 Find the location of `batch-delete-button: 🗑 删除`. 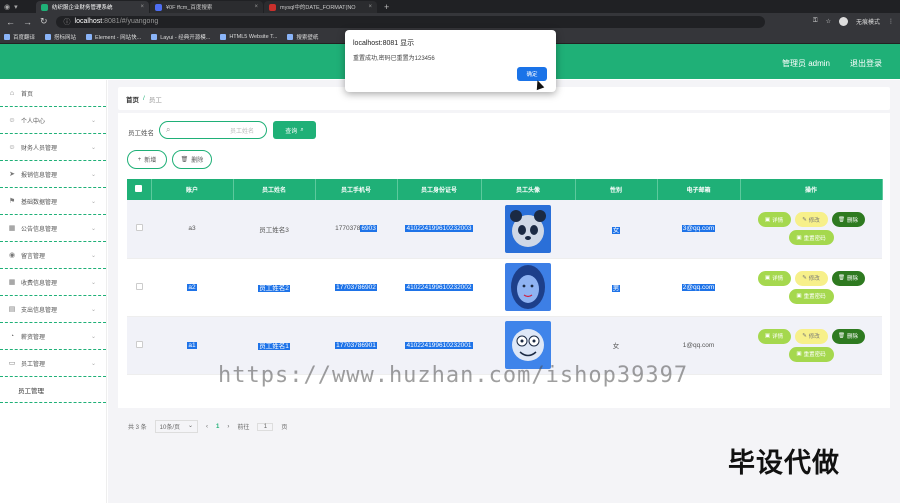

batch-delete-button: 🗑 删除 is located at coordinates (192, 159).